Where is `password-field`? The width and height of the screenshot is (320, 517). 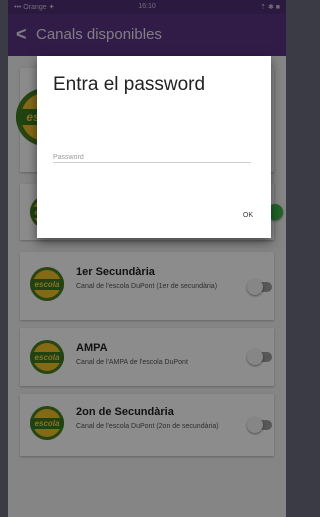 password-field is located at coordinates (152, 157).